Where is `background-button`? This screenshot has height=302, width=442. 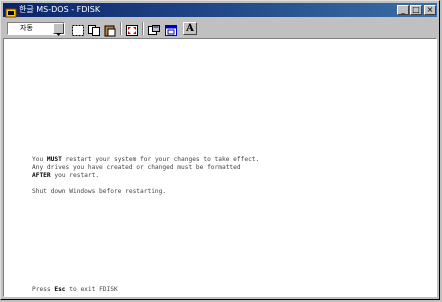
background-button is located at coordinates (171, 29).